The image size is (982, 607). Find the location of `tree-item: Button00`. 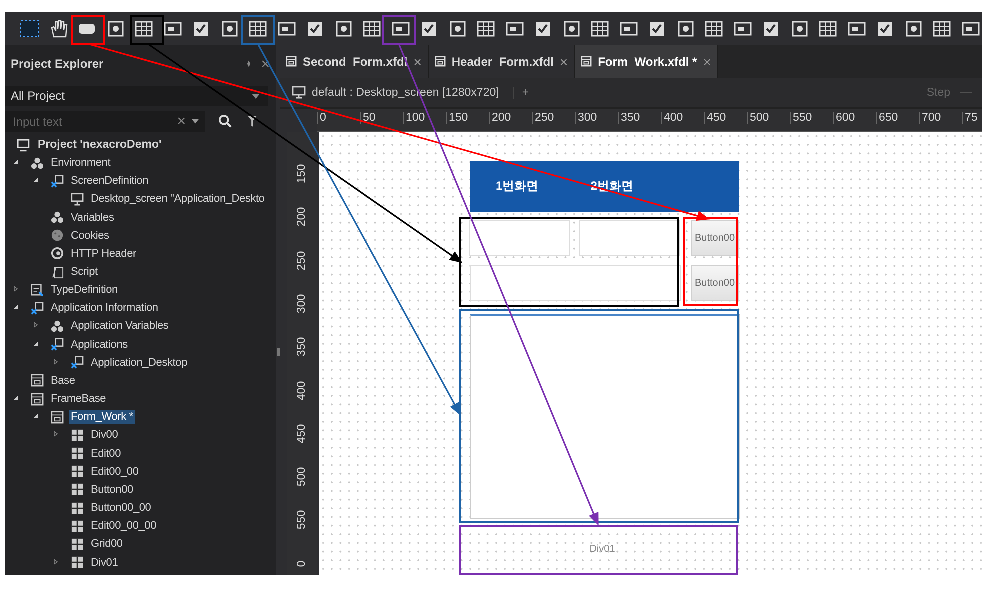

tree-item: Button00 is located at coordinates (112, 489).